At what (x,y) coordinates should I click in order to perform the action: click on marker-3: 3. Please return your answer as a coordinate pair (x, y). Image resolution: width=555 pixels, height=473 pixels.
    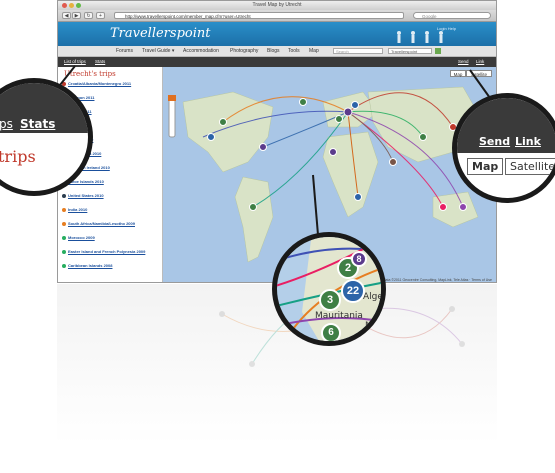
    Looking at the image, I should click on (330, 300).